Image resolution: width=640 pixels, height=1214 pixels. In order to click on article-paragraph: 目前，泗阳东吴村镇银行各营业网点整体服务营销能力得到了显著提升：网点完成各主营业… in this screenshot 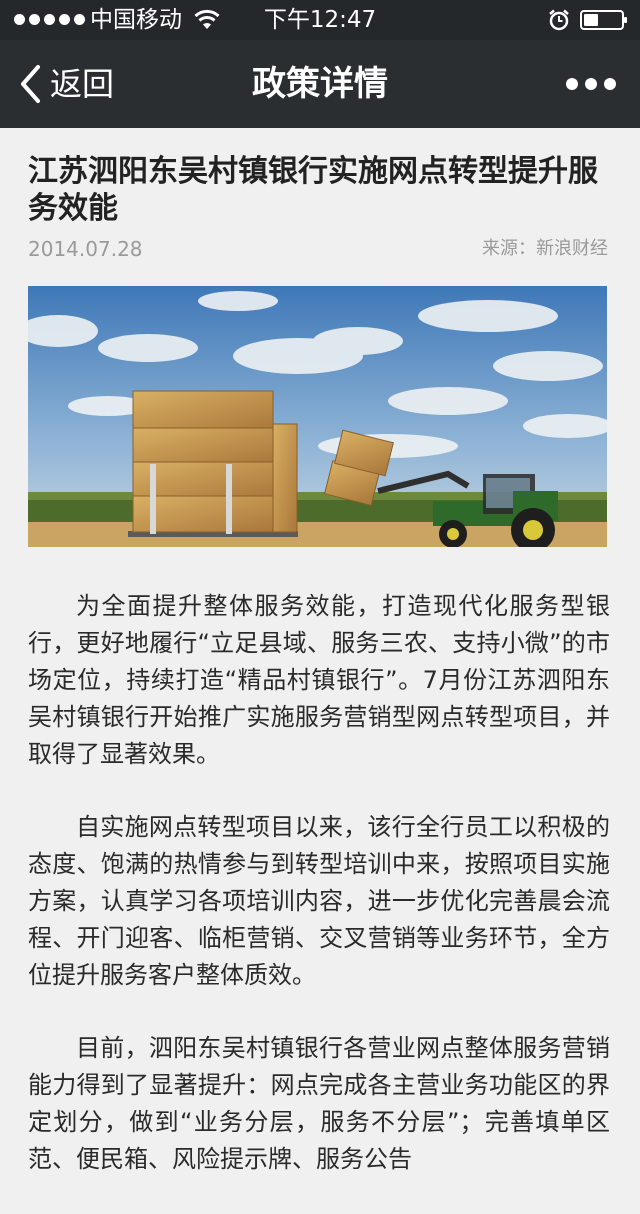, I will do `click(319, 1103)`.